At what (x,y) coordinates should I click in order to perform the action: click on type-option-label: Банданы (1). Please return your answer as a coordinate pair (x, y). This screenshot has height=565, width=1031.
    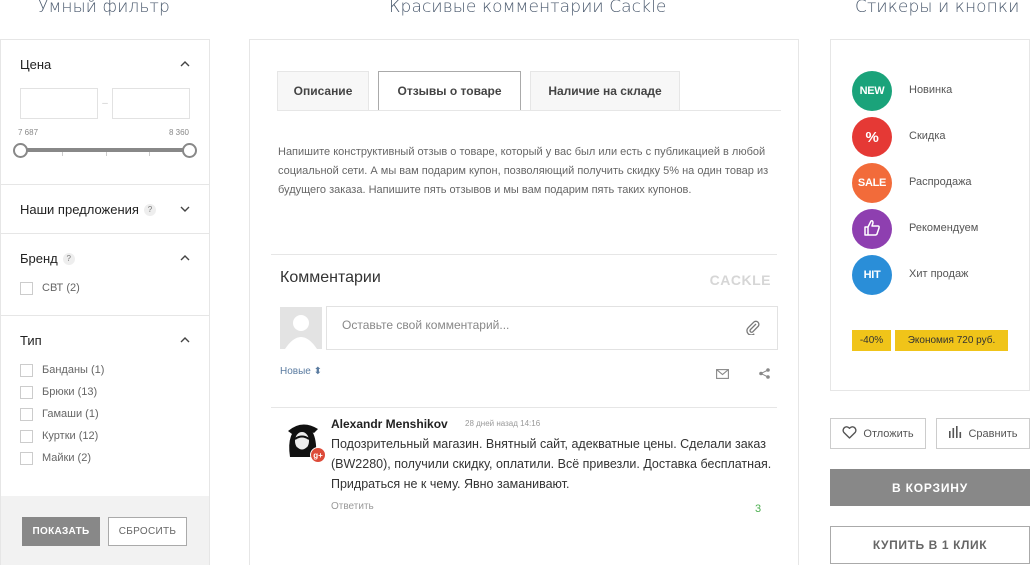
    Looking at the image, I should click on (73, 370).